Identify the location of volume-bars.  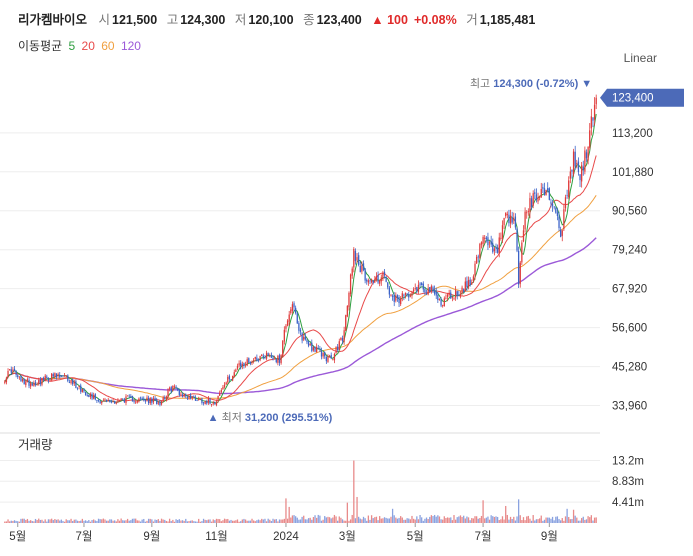
(300, 491).